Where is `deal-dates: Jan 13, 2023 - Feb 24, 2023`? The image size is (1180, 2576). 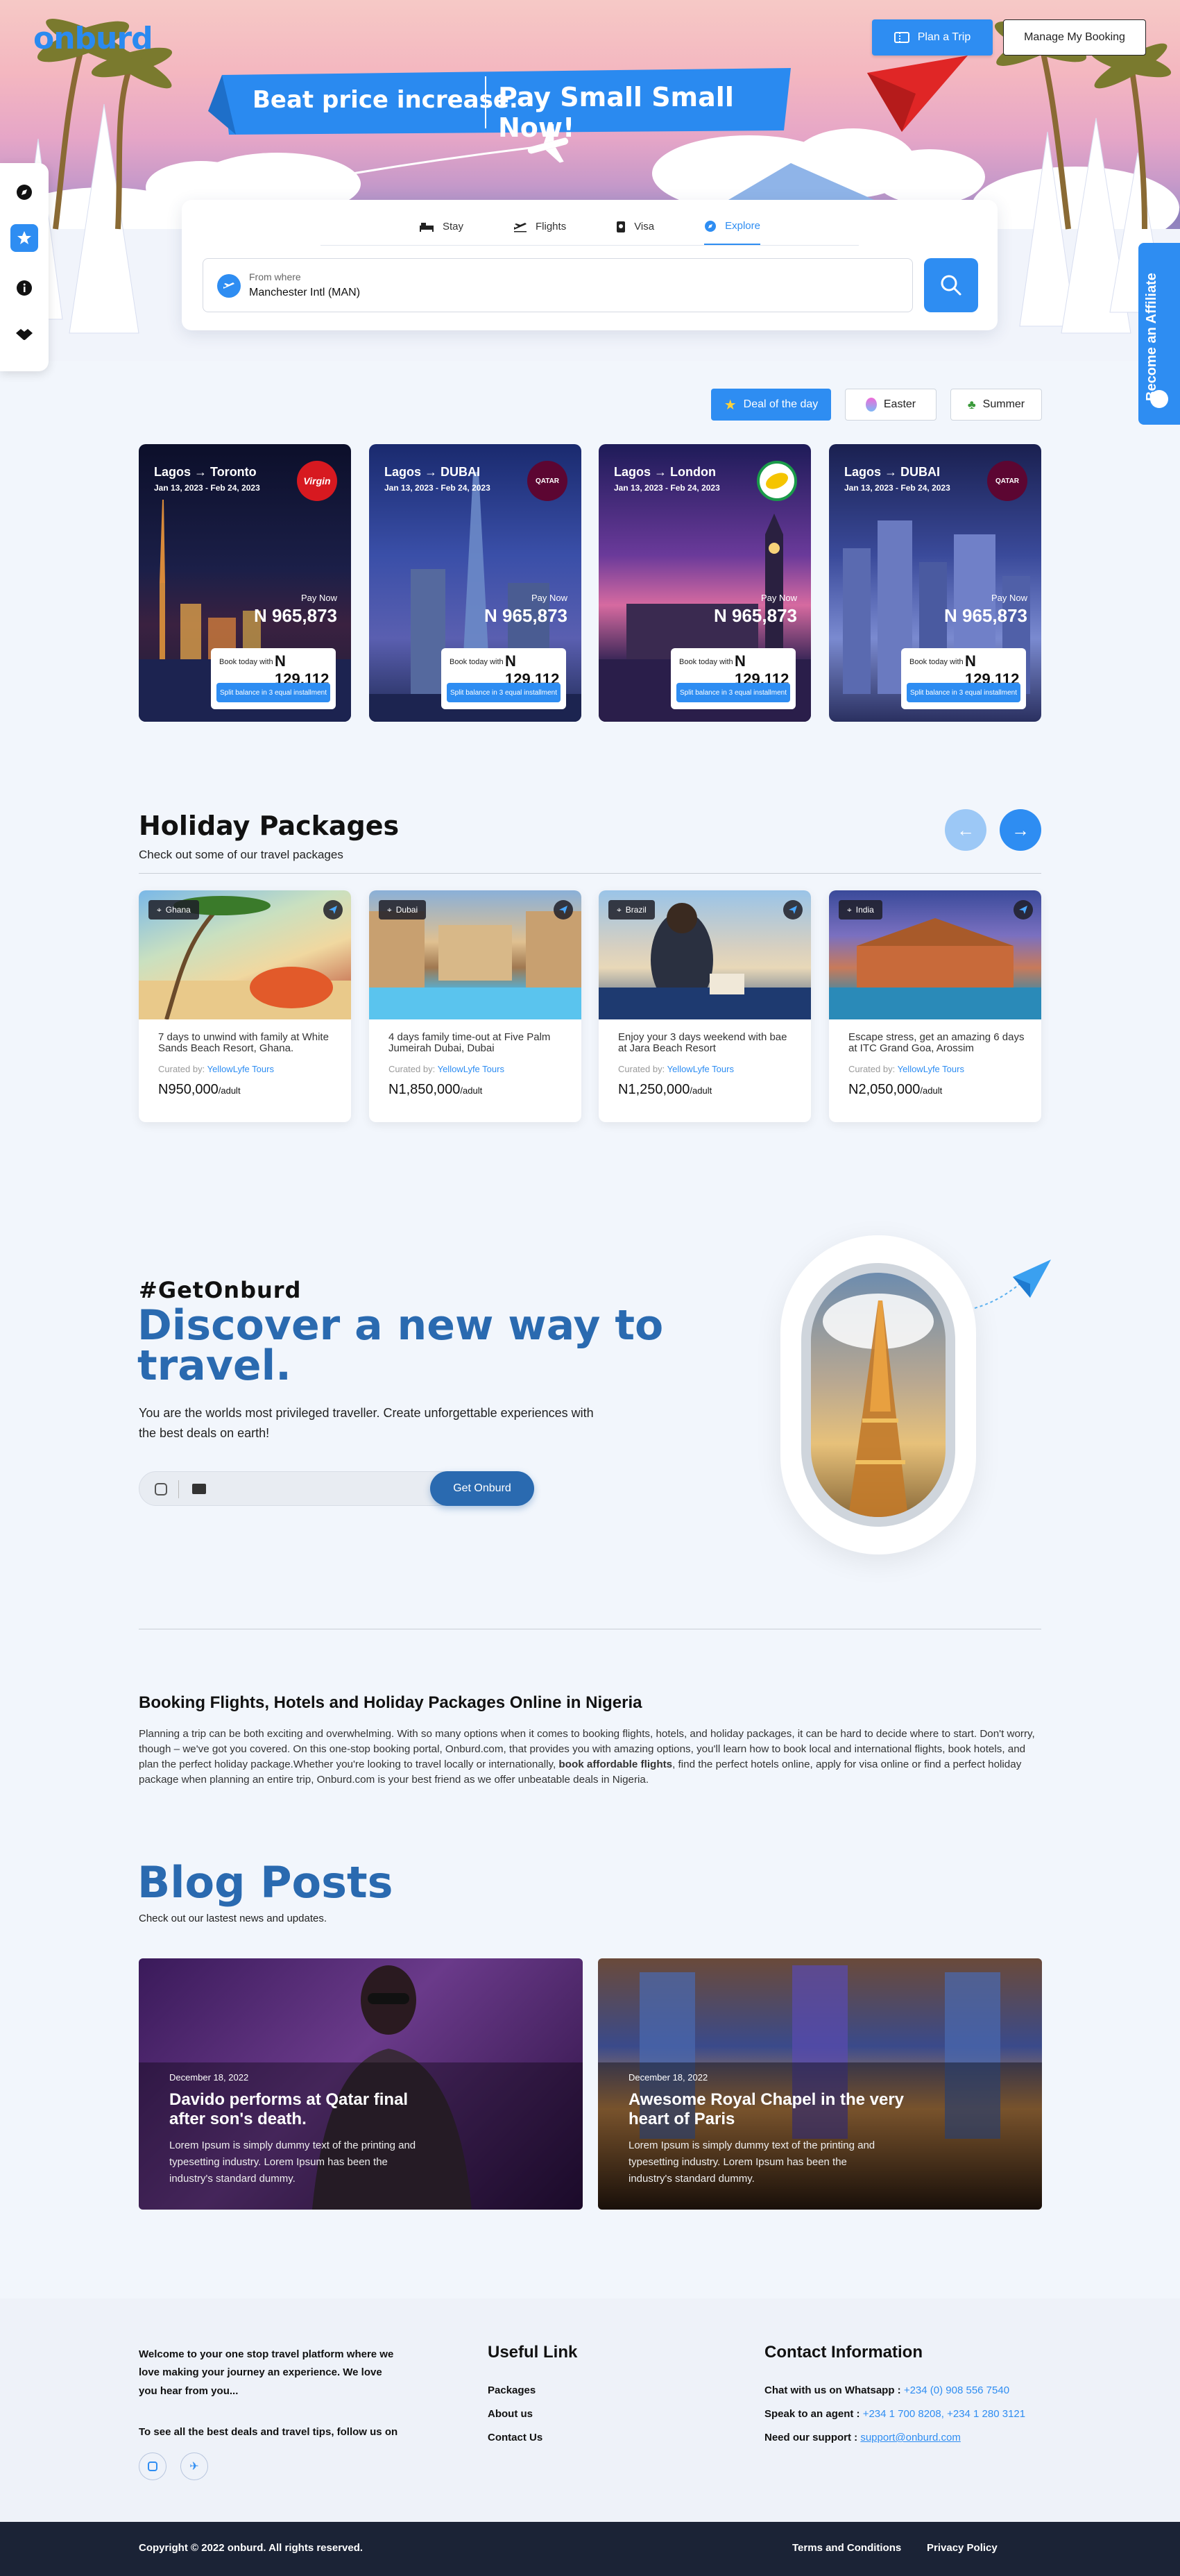 deal-dates: Jan 13, 2023 - Feb 24, 2023 is located at coordinates (667, 488).